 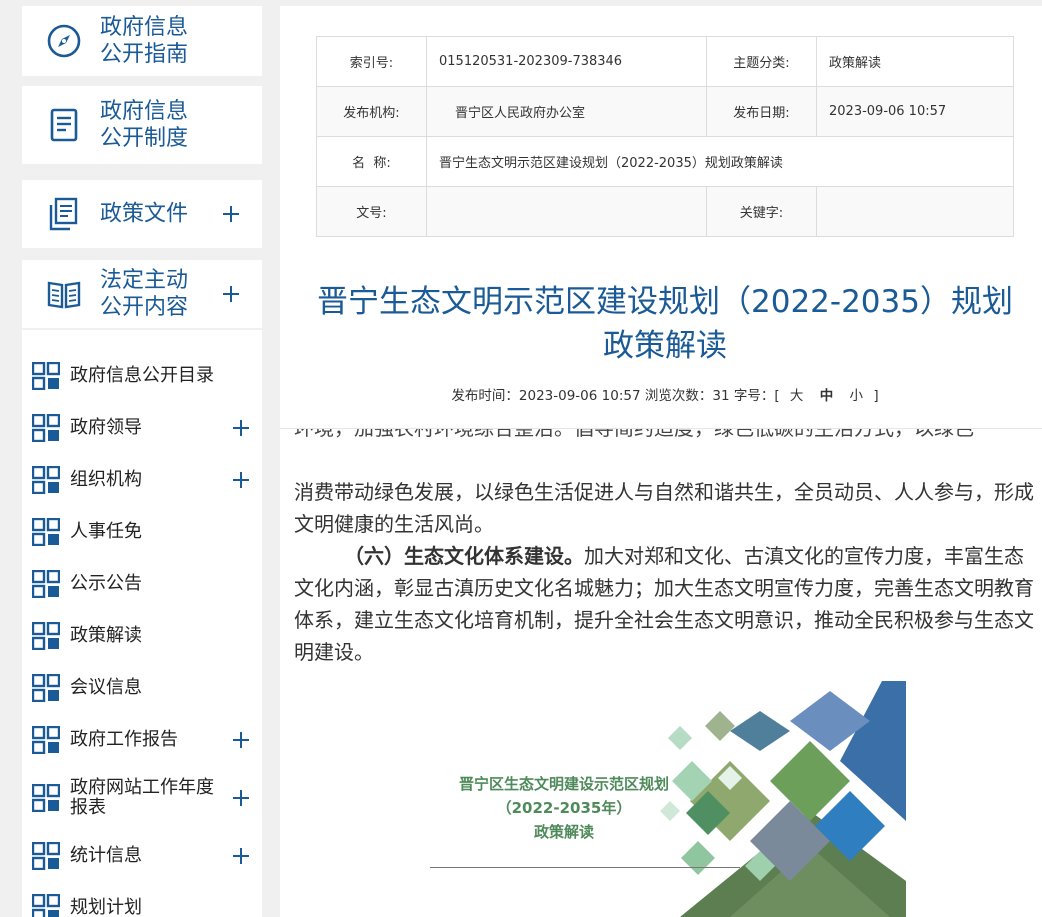 I want to click on sidebar-item-statistics: 统计信息, so click(x=142, y=856).